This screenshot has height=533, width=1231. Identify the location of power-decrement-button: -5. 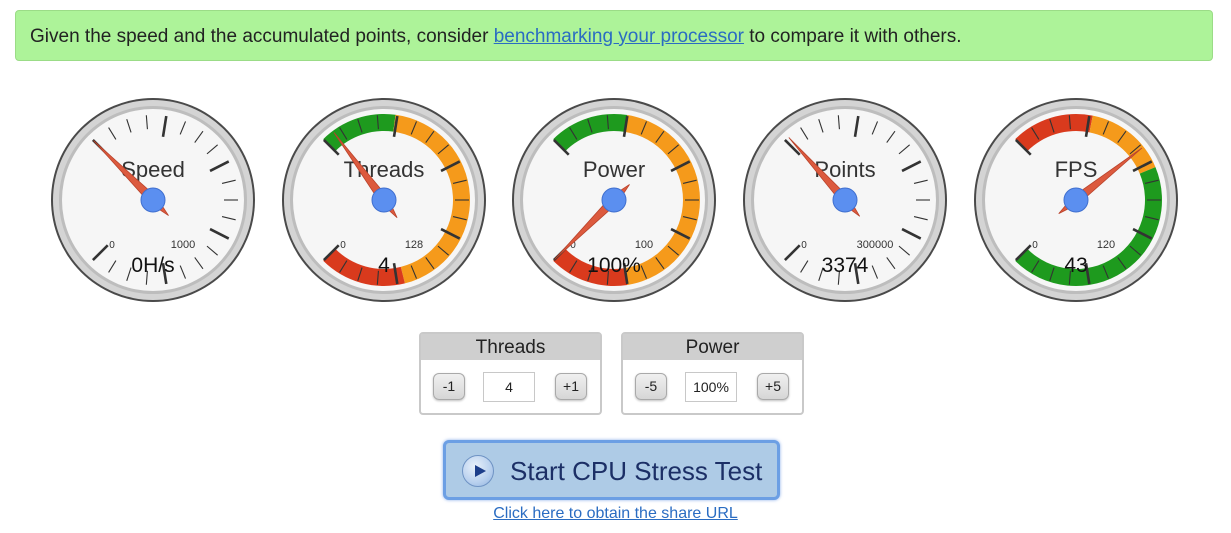
(651, 386).